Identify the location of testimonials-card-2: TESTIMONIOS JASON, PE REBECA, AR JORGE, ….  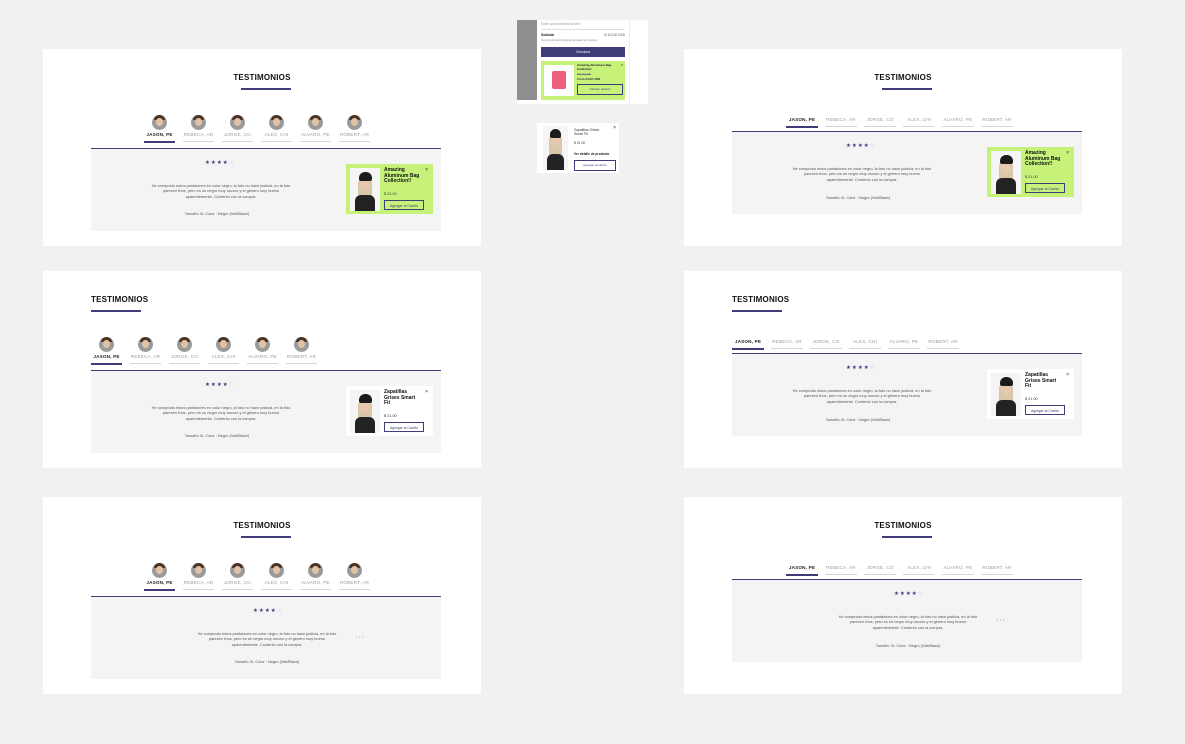
(903, 147).